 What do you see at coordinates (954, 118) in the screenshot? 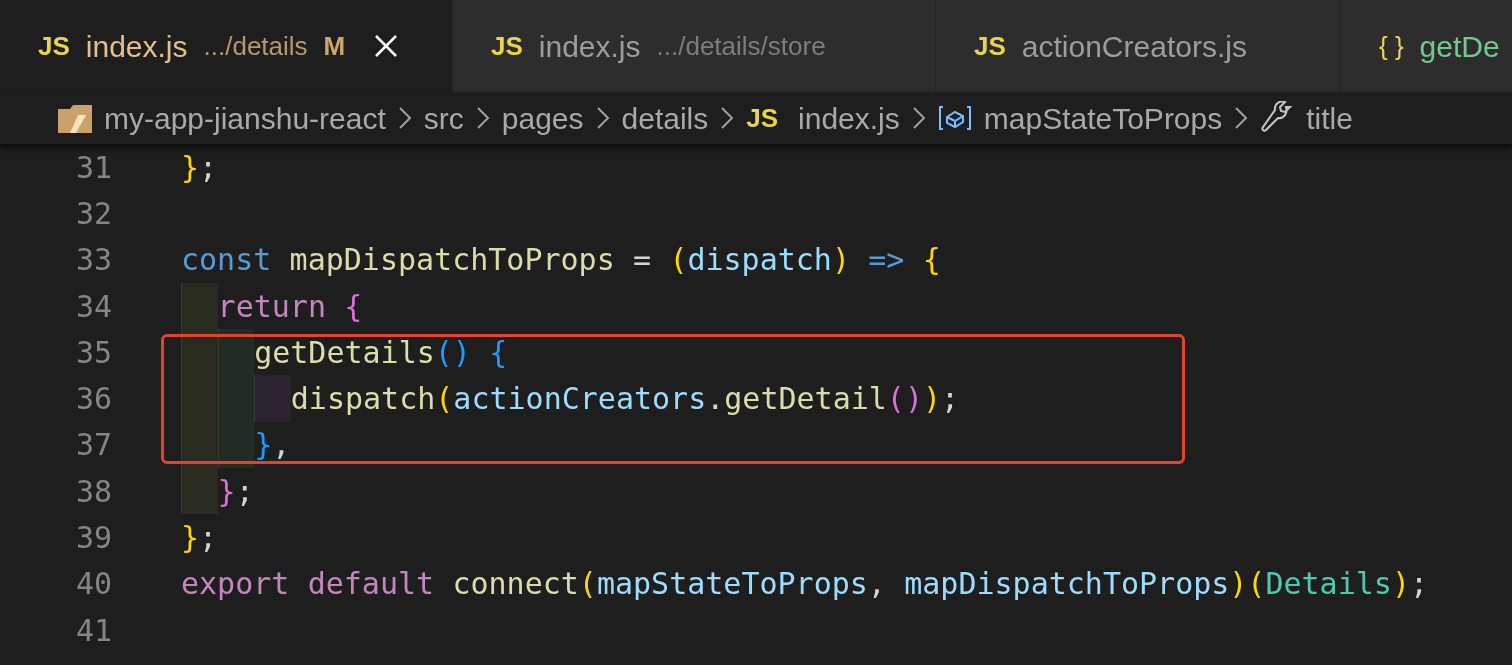
I see `variable-icon` at bounding box center [954, 118].